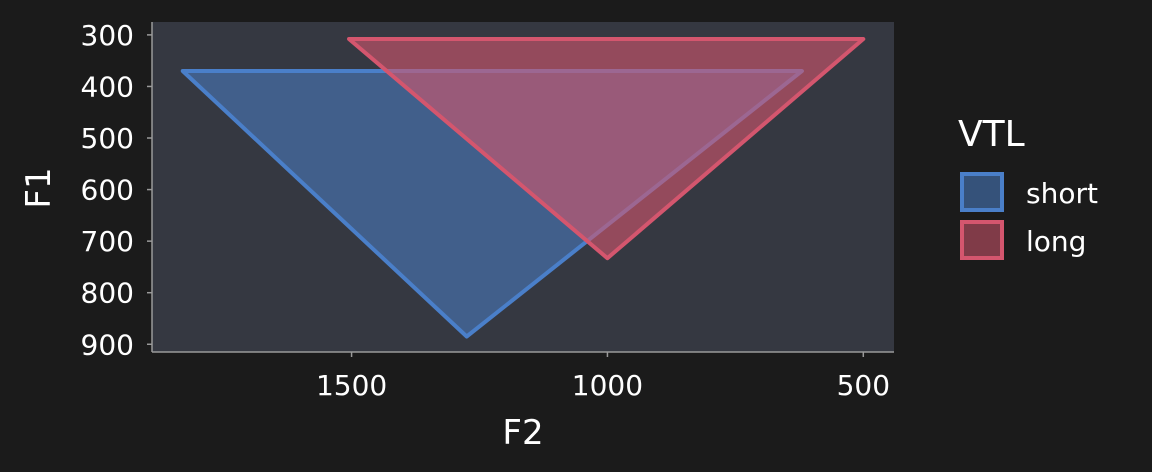  Describe the element at coordinates (39, 187) in the screenshot. I see `y-axis-title: F1` at that location.